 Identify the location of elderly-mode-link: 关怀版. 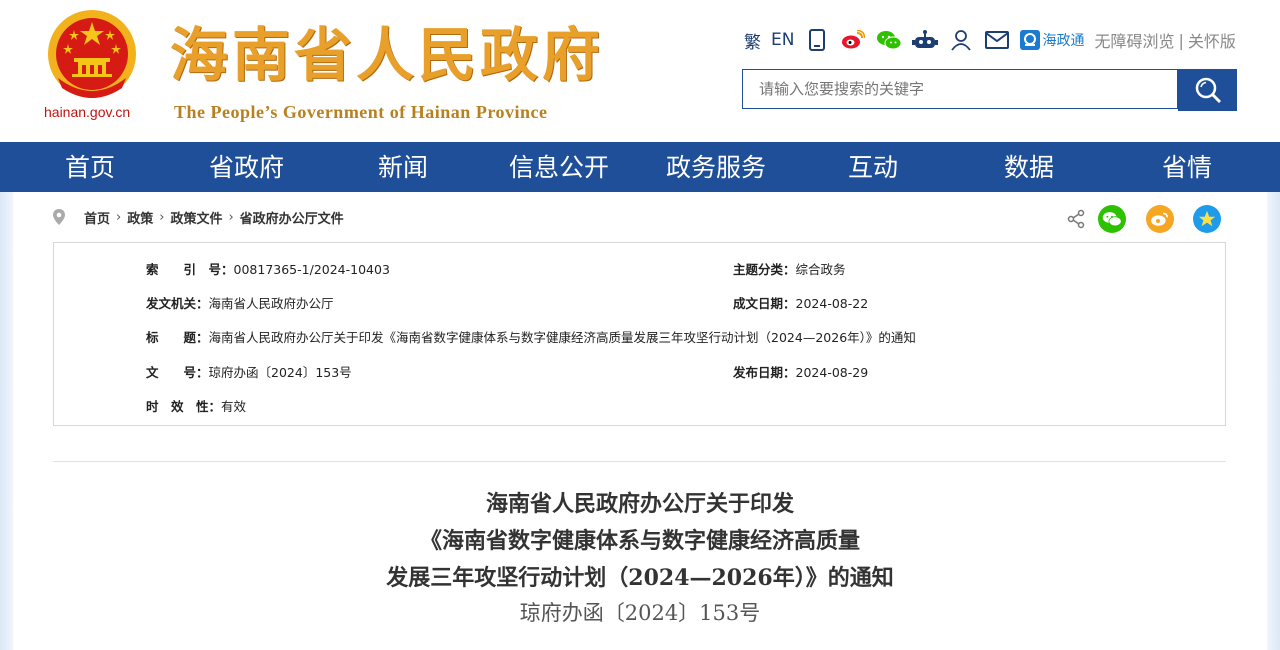
(1212, 40).